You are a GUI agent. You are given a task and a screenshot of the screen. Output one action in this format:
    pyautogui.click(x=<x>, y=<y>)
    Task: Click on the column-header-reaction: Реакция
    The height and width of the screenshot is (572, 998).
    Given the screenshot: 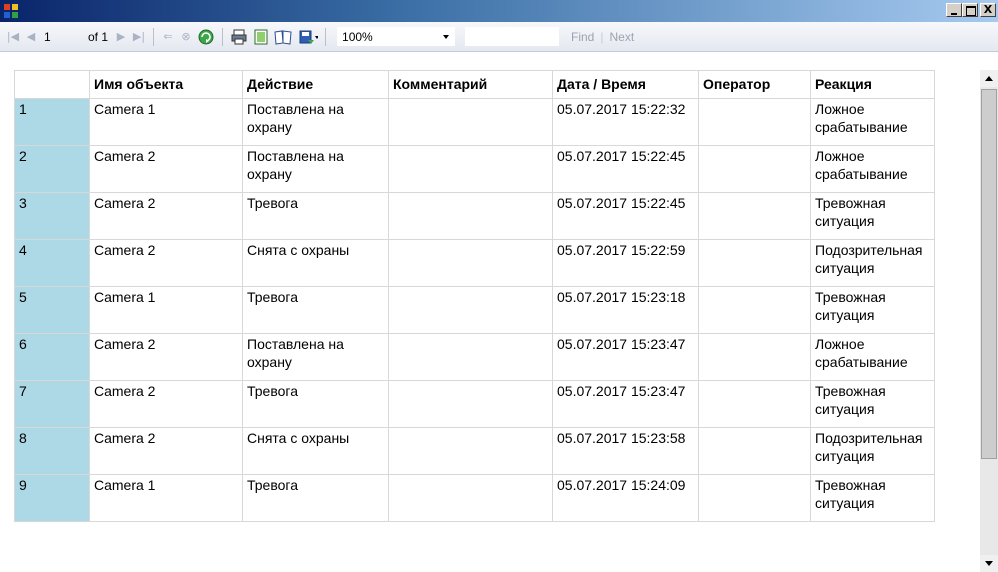 What is the action you would take?
    pyautogui.click(x=872, y=84)
    